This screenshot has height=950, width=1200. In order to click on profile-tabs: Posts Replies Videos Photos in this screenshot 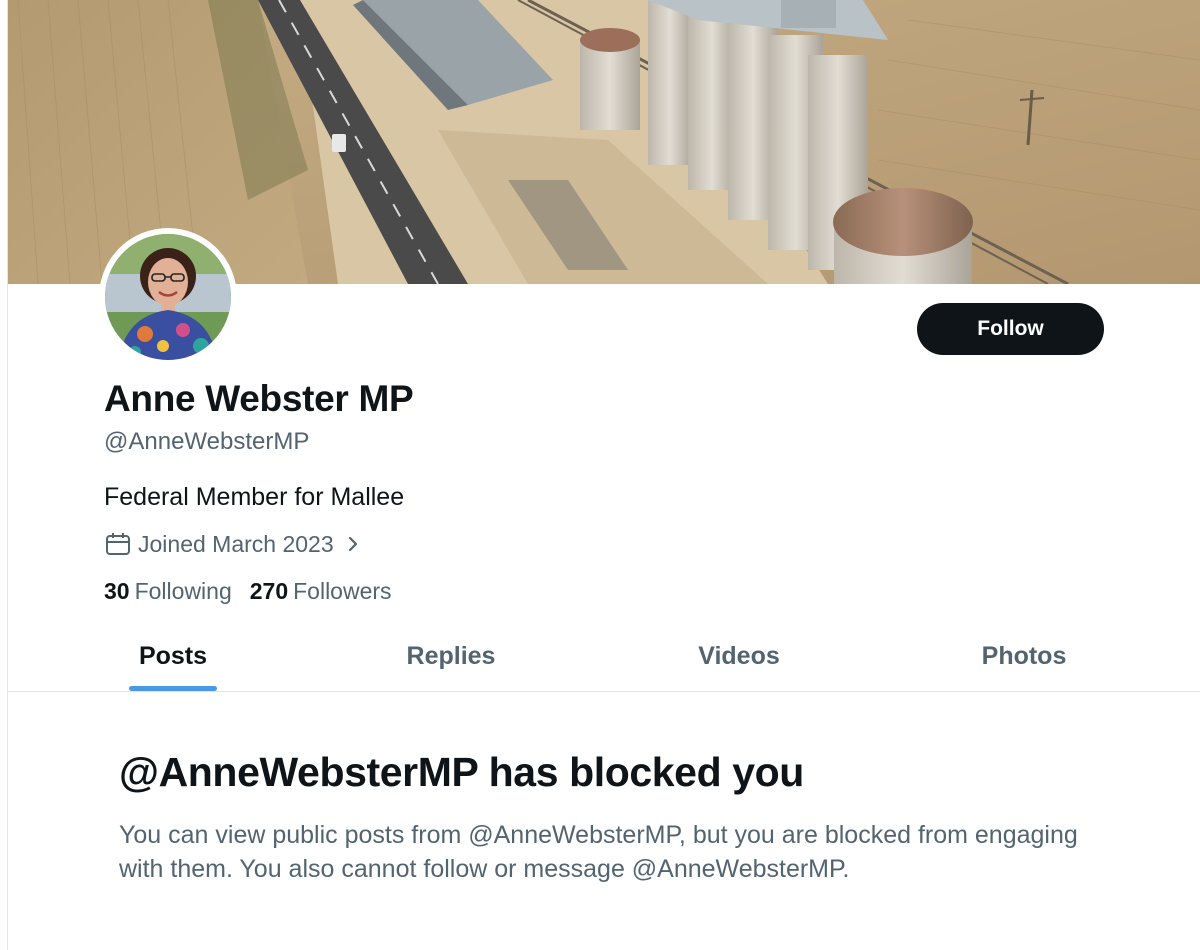, I will do `click(604, 656)`.